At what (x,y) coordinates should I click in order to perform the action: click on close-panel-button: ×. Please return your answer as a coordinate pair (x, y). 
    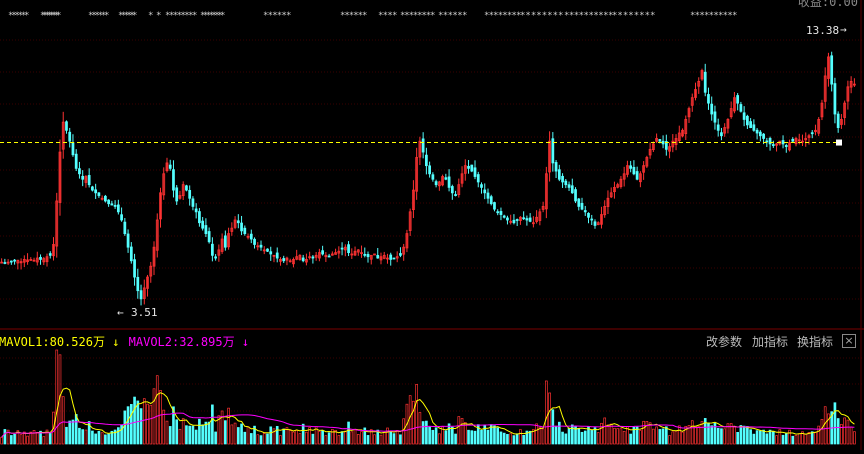
    Looking at the image, I should click on (849, 341).